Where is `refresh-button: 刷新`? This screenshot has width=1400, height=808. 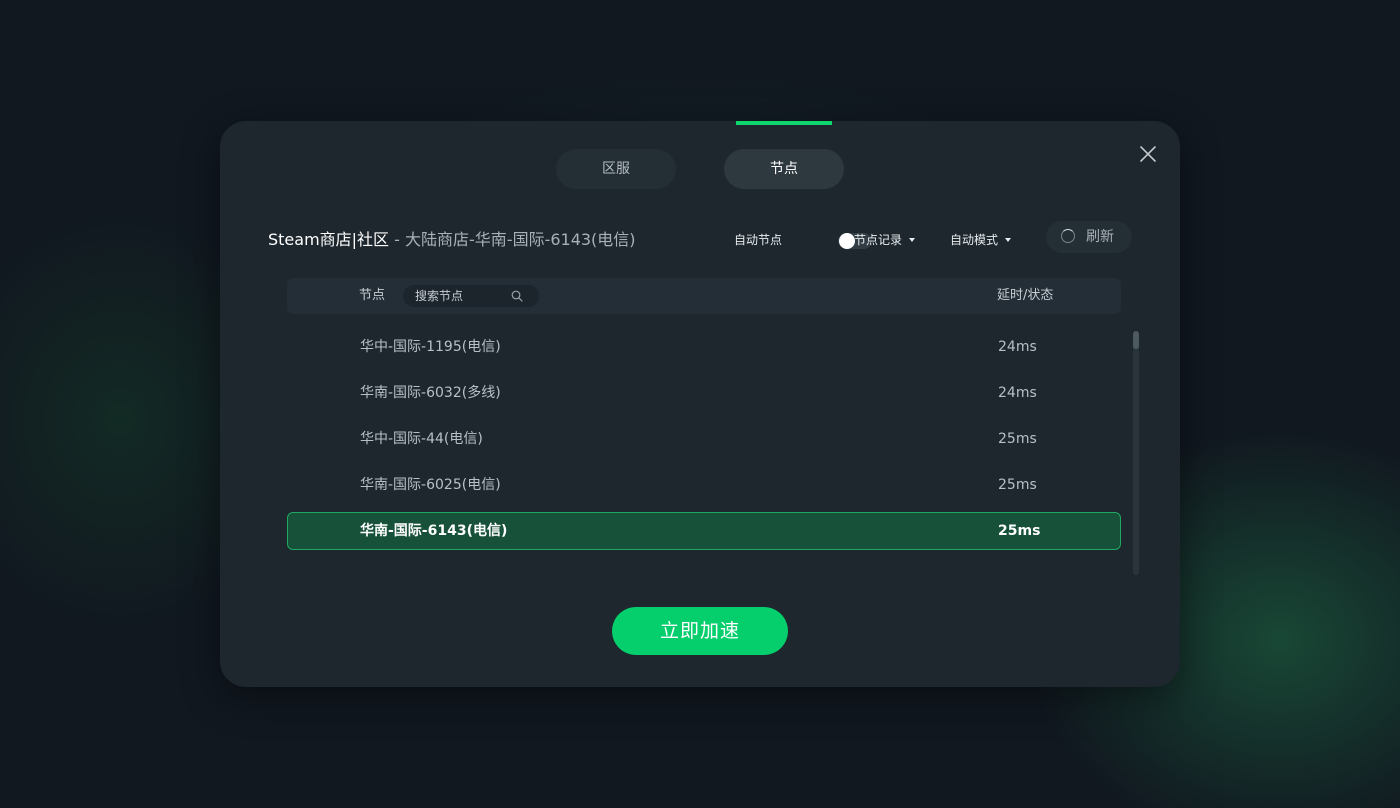 refresh-button: 刷新 is located at coordinates (1089, 237).